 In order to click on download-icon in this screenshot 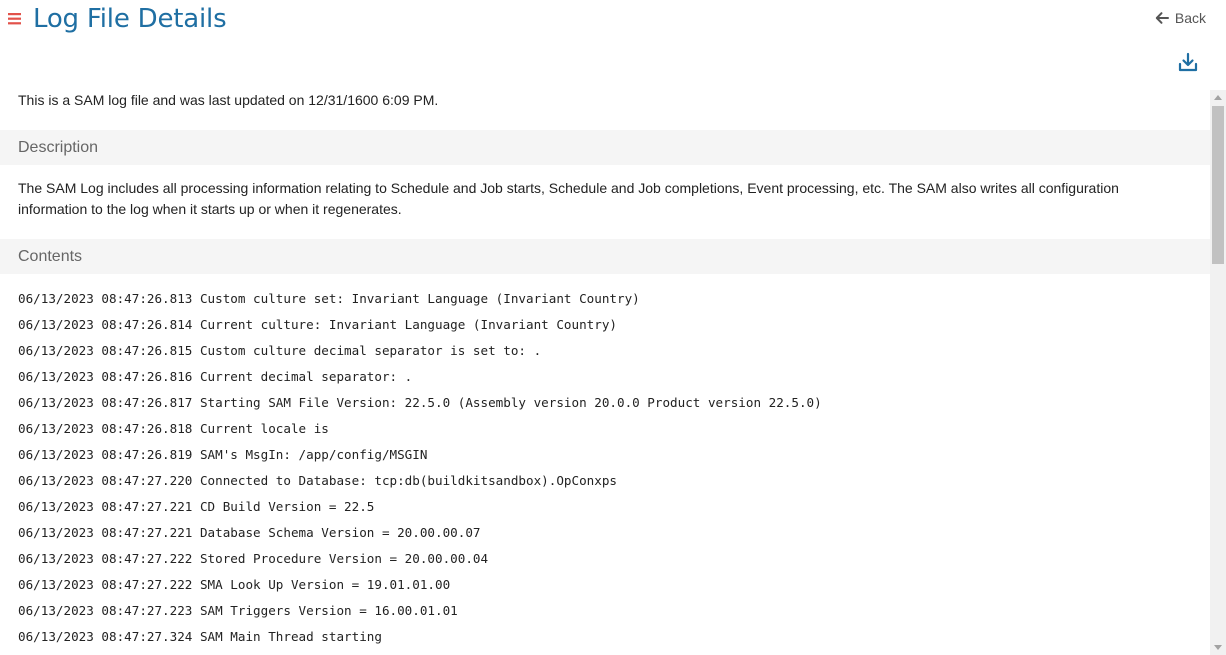, I will do `click(1188, 62)`.